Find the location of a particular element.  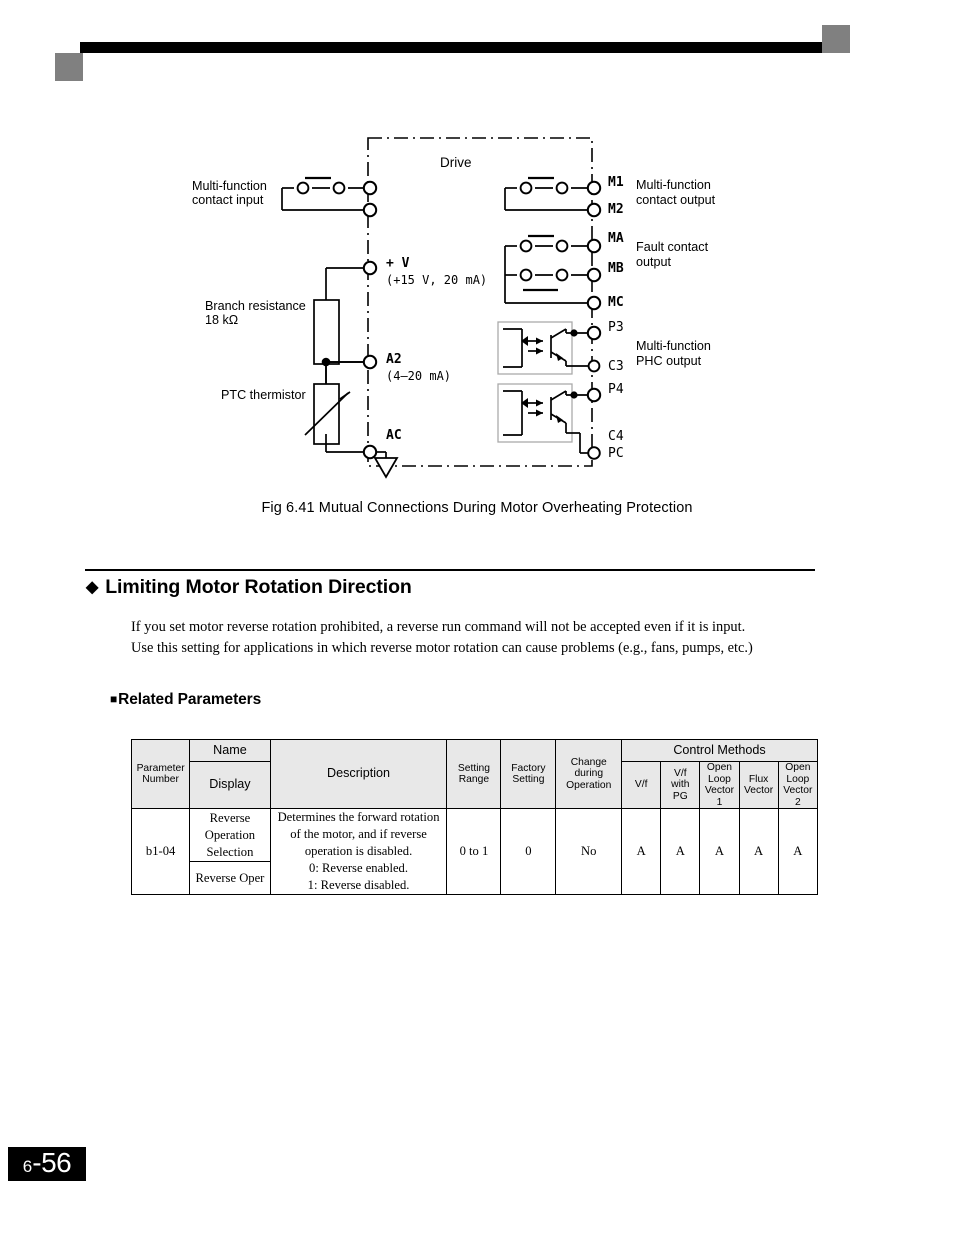

cell-name: Reverse Operation Selection is located at coordinates (230, 835).